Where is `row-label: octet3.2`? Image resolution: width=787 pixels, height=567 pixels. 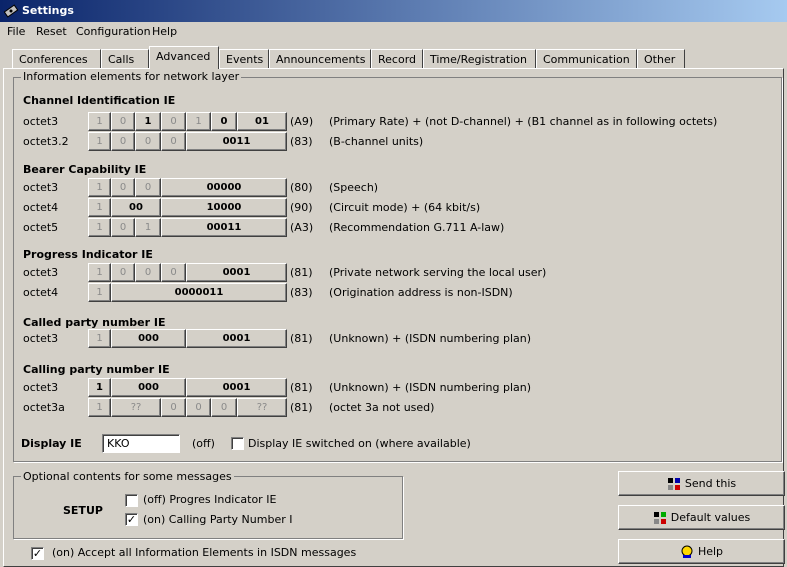
row-label: octet3.2 is located at coordinates (46, 141).